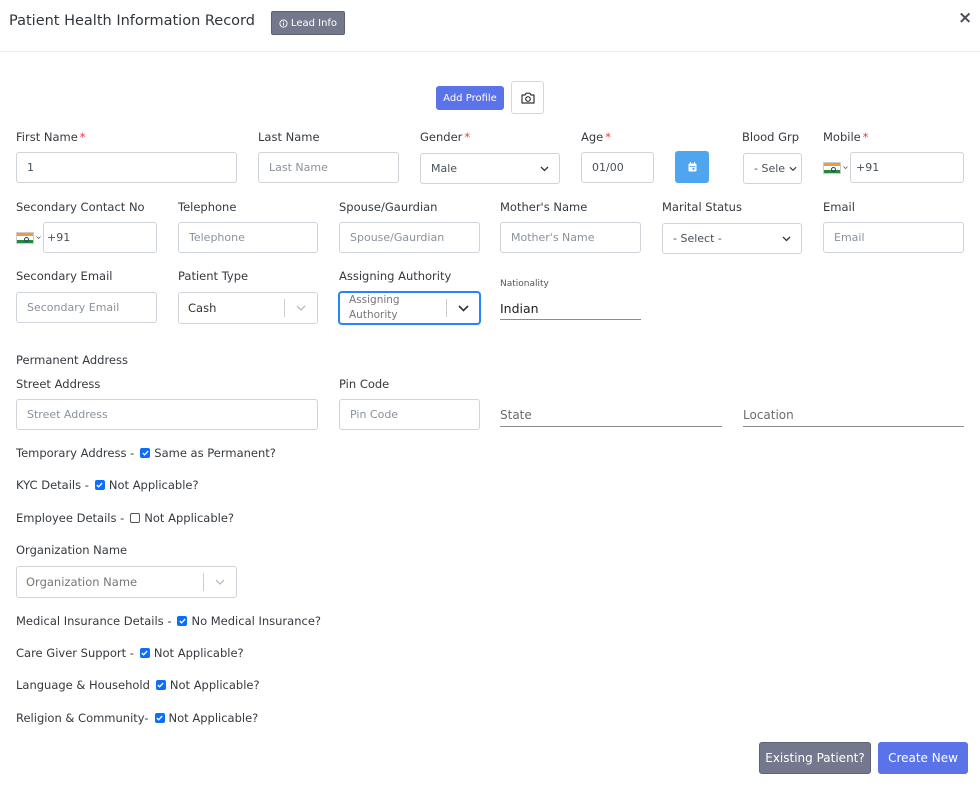 Image resolution: width=980 pixels, height=801 pixels. What do you see at coordinates (72, 550) in the screenshot?
I see `organization-name-label: Organization Name` at bounding box center [72, 550].